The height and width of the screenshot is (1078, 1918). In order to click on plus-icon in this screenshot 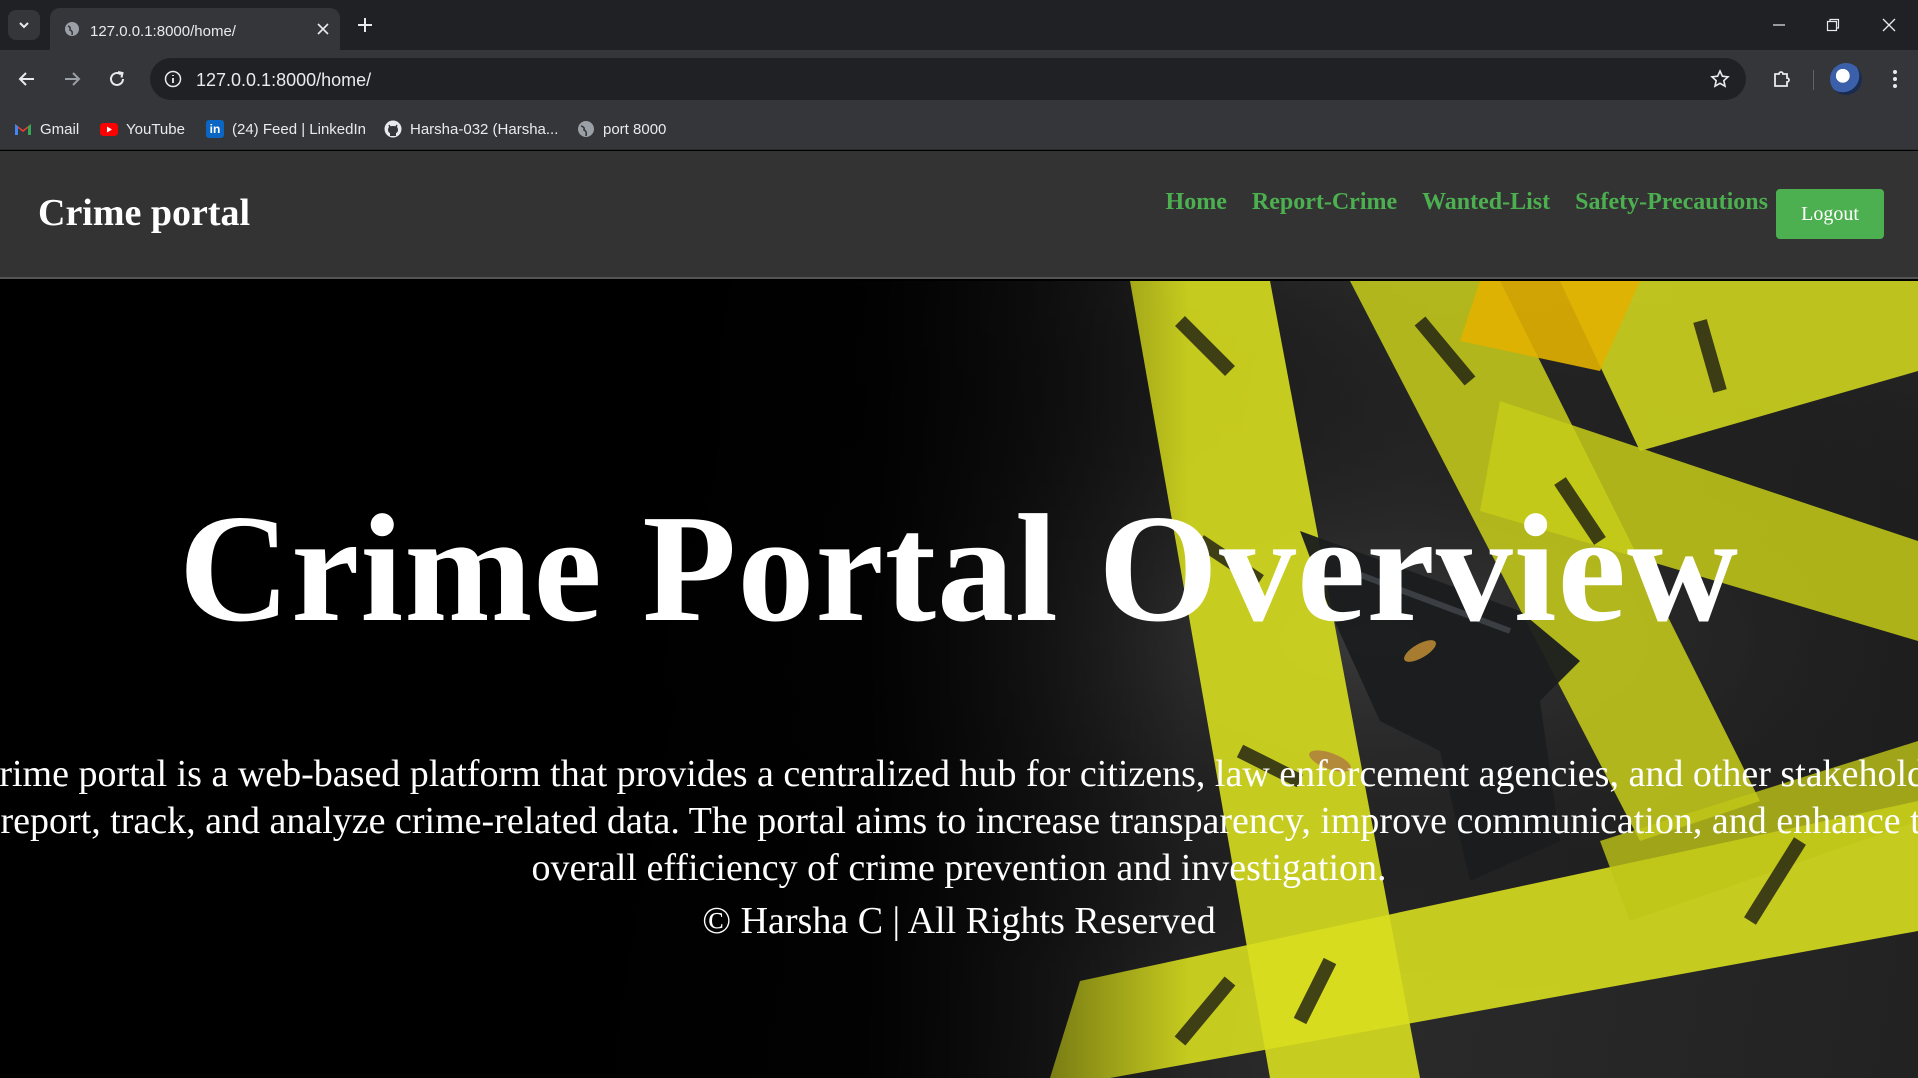, I will do `click(365, 25)`.